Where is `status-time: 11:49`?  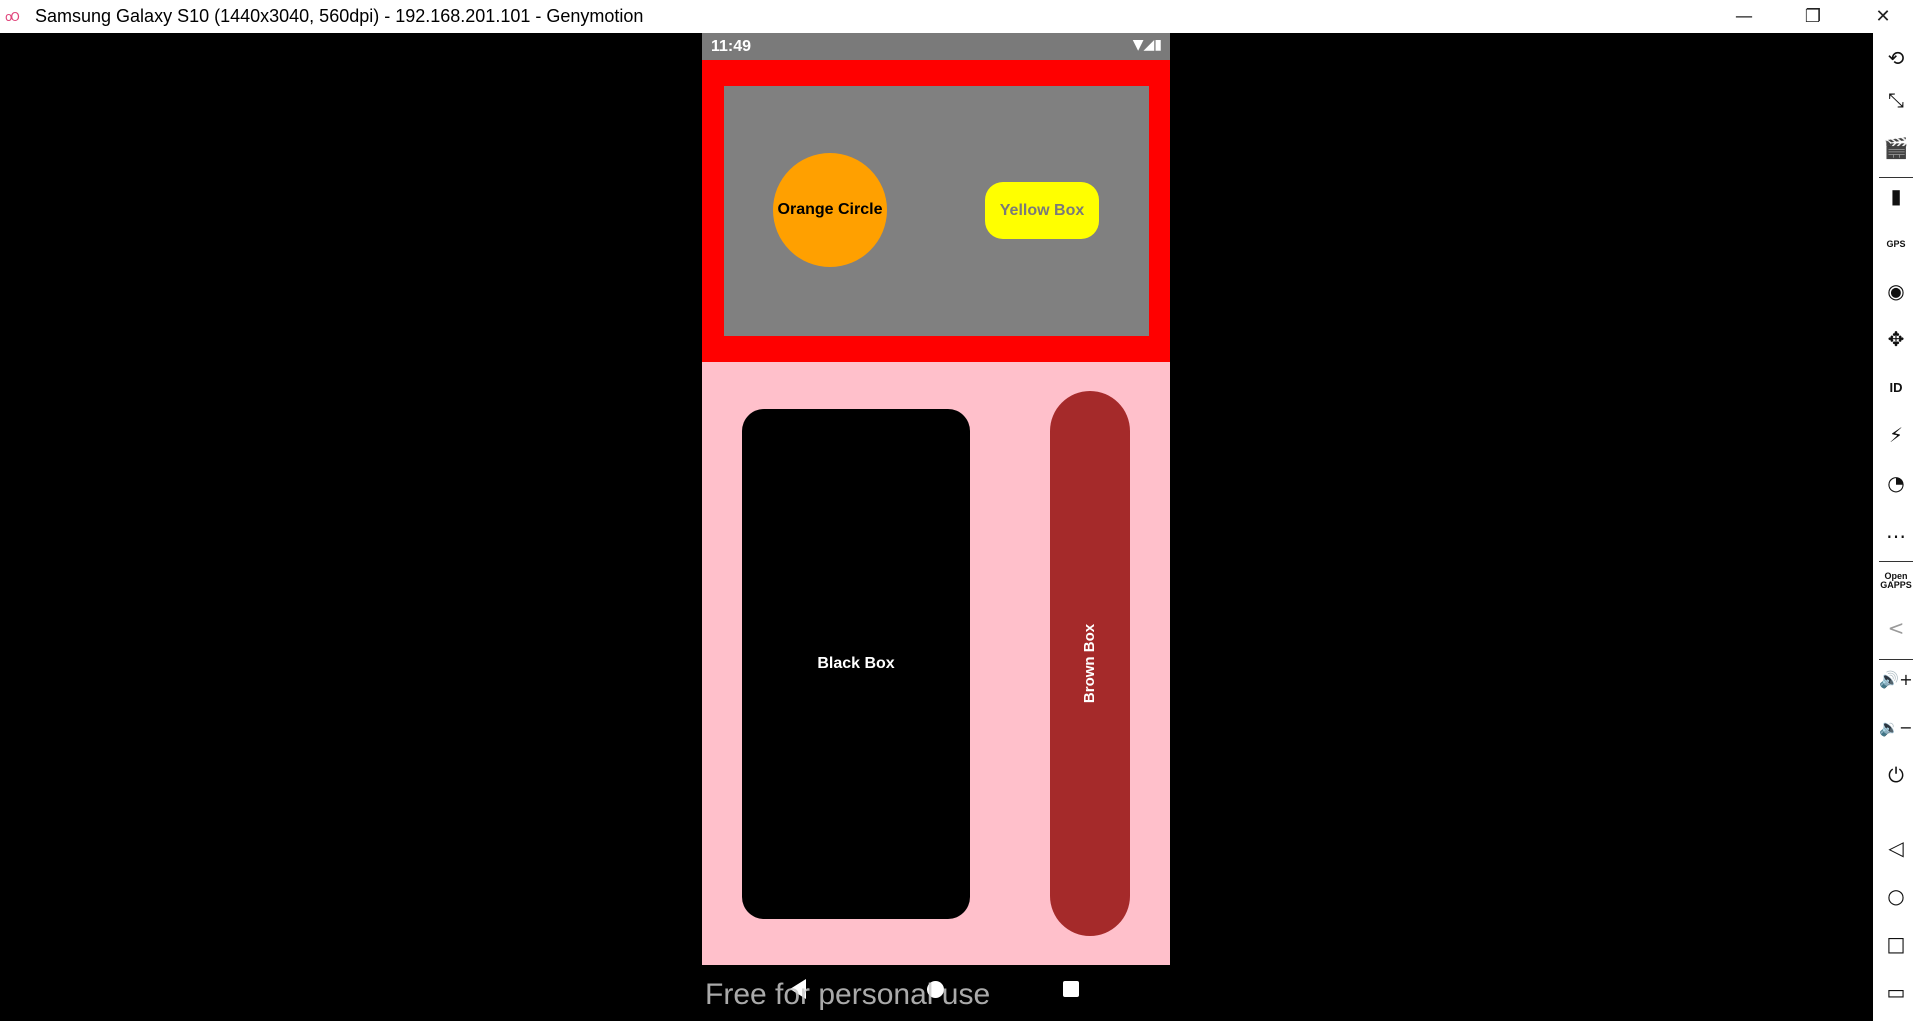 status-time: 11:49 is located at coordinates (731, 46).